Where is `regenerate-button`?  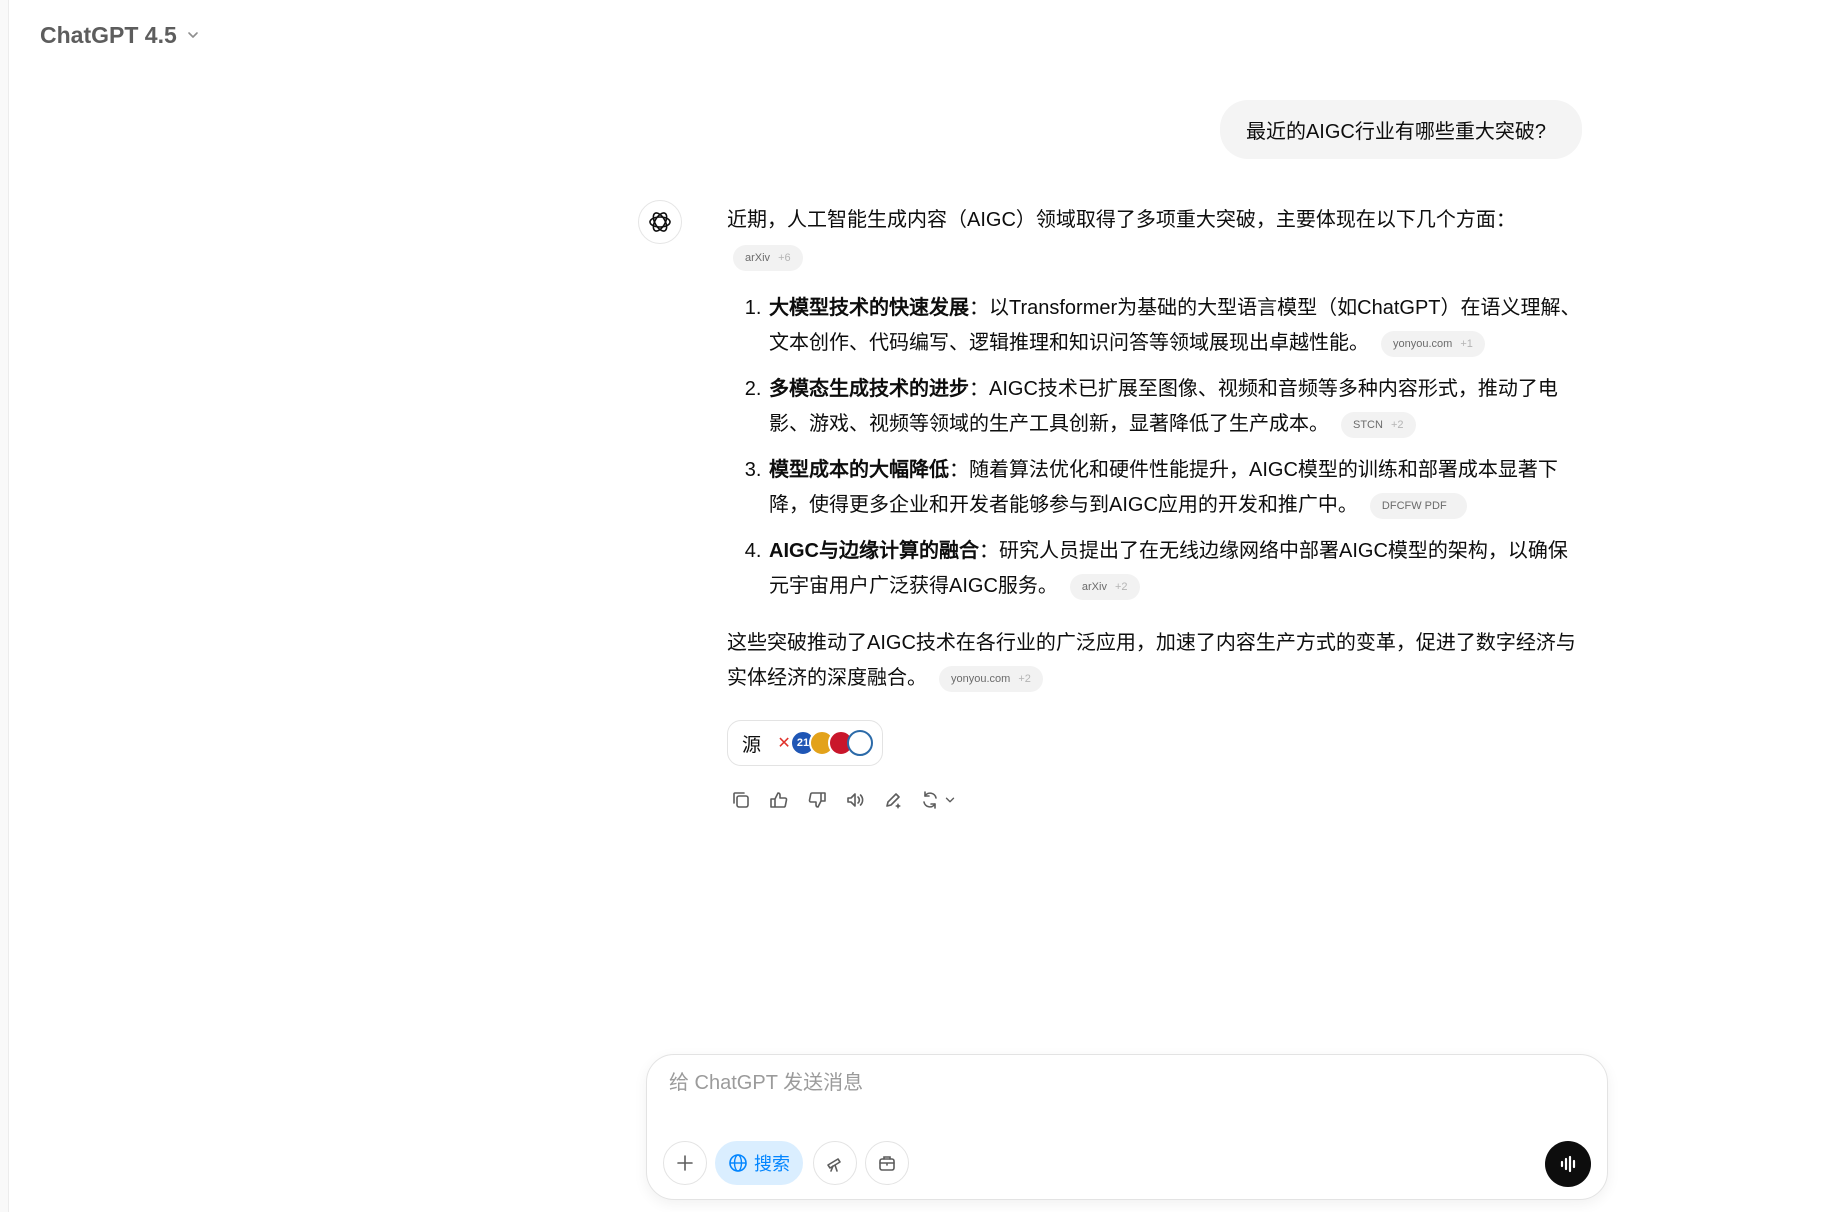
regenerate-button is located at coordinates (938, 800).